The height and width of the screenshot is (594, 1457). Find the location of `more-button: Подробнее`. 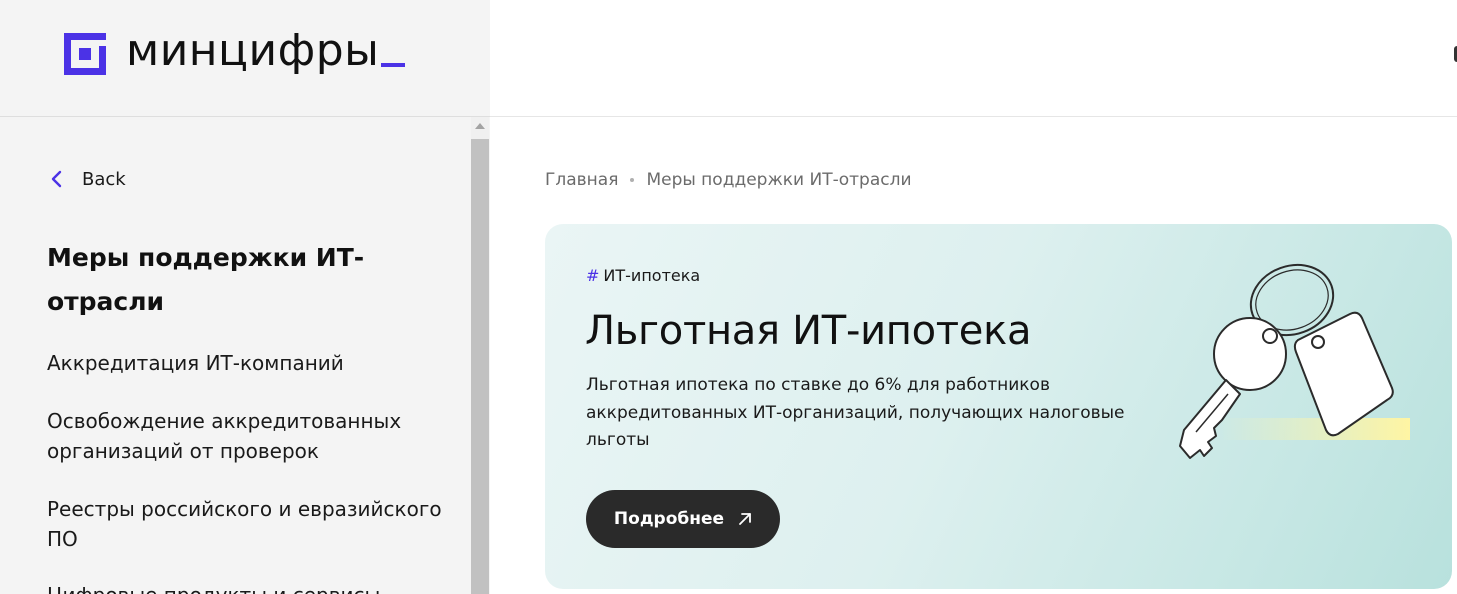

more-button: Подробнее is located at coordinates (683, 519).